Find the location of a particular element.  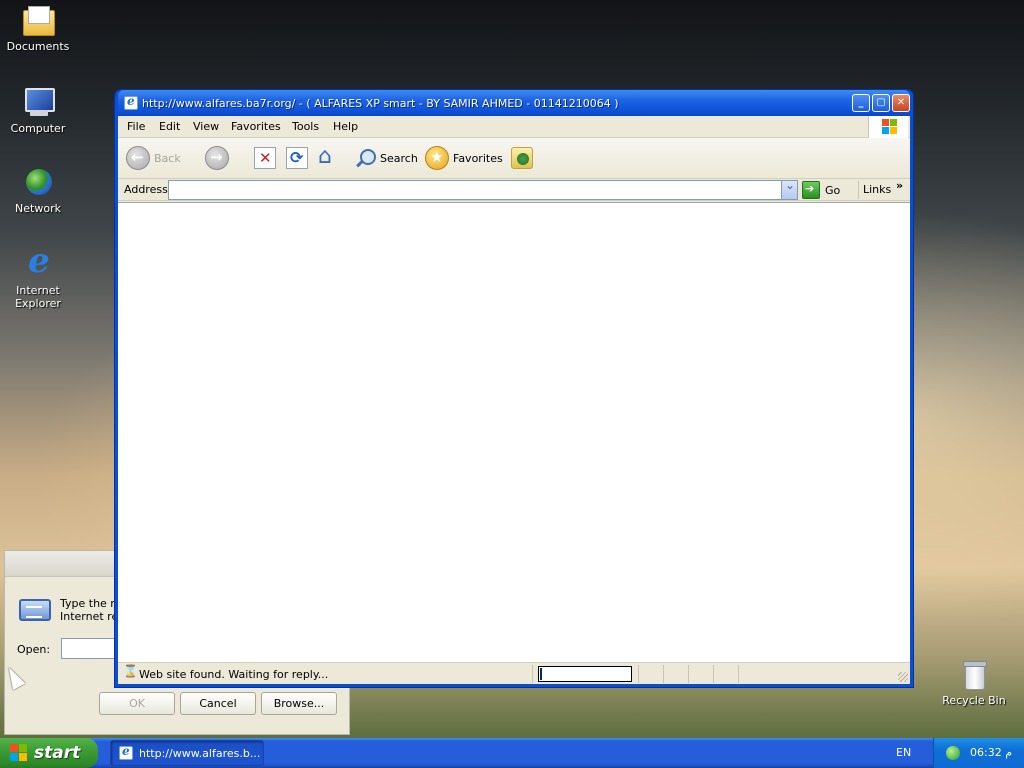

desktop-icon-label-line2: Explorer is located at coordinates (38, 303).